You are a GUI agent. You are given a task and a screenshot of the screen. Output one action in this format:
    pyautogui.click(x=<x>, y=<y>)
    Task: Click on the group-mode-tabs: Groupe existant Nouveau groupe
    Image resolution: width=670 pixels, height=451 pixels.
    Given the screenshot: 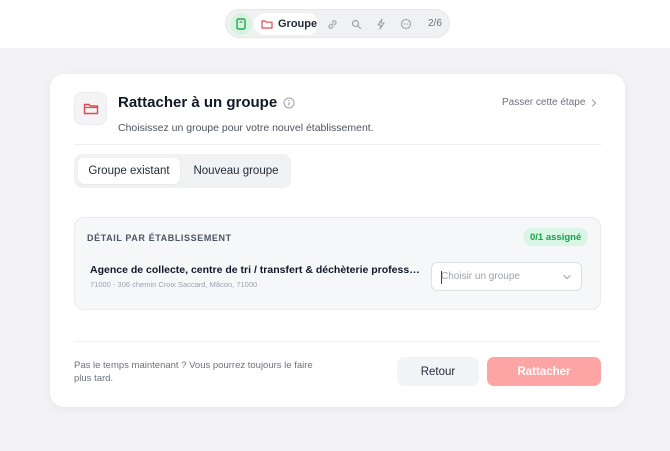 What is the action you would take?
    pyautogui.click(x=182, y=171)
    